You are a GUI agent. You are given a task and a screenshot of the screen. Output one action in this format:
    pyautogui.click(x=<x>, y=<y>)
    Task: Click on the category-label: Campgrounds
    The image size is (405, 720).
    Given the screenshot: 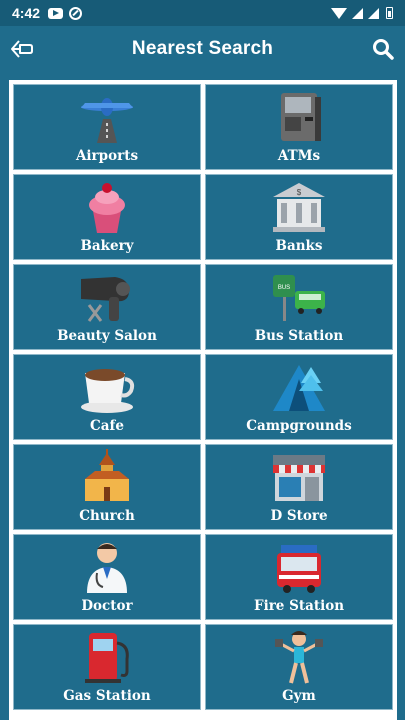 What is the action you would take?
    pyautogui.click(x=299, y=426)
    